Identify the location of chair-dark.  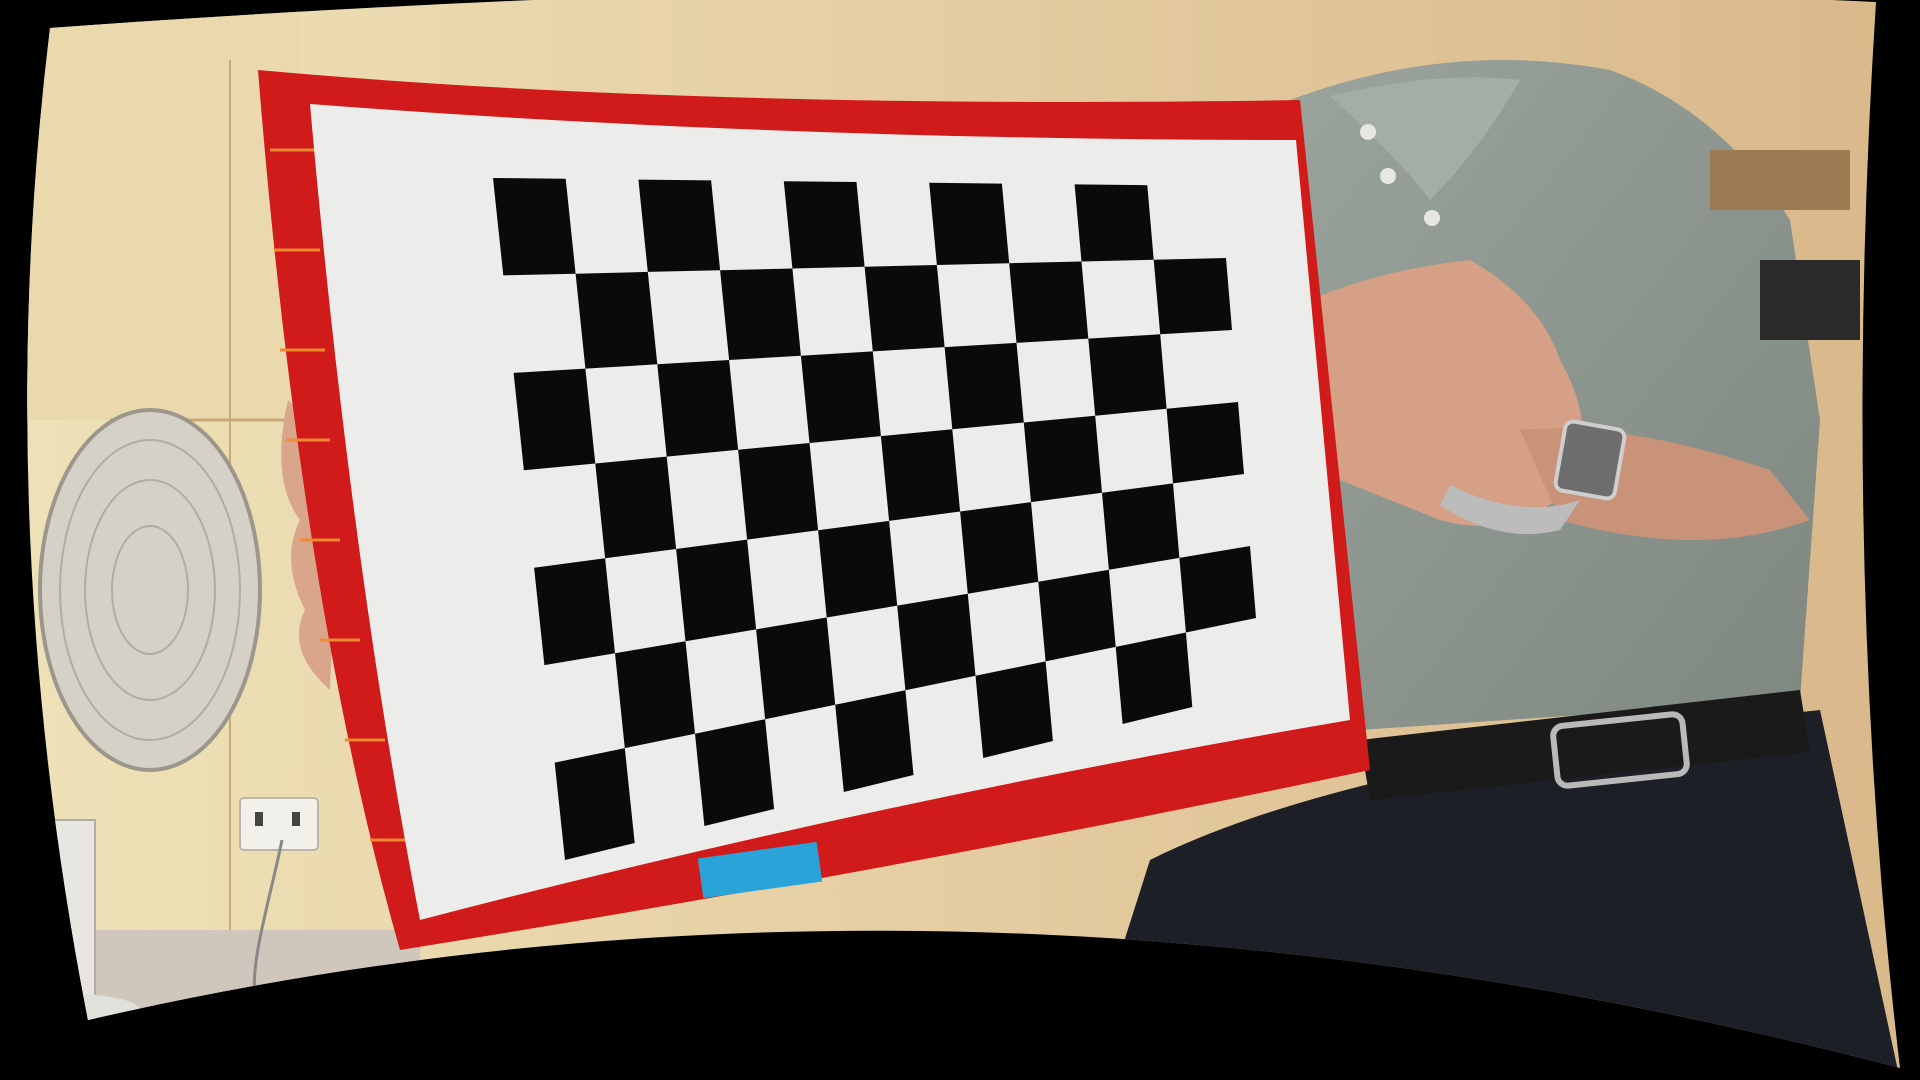
(1810, 300).